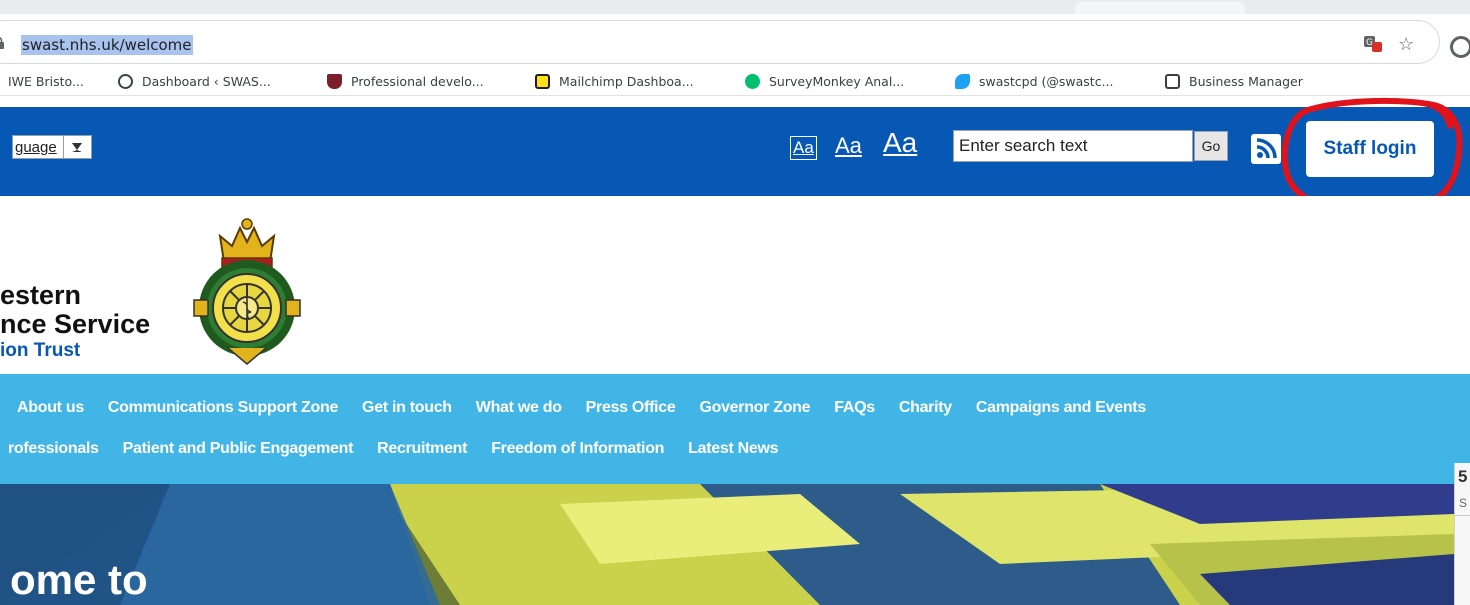 The image size is (1470, 605). Describe the element at coordinates (223, 408) in the screenshot. I see `nav-communications-support-zone: Communications Support Zone` at that location.